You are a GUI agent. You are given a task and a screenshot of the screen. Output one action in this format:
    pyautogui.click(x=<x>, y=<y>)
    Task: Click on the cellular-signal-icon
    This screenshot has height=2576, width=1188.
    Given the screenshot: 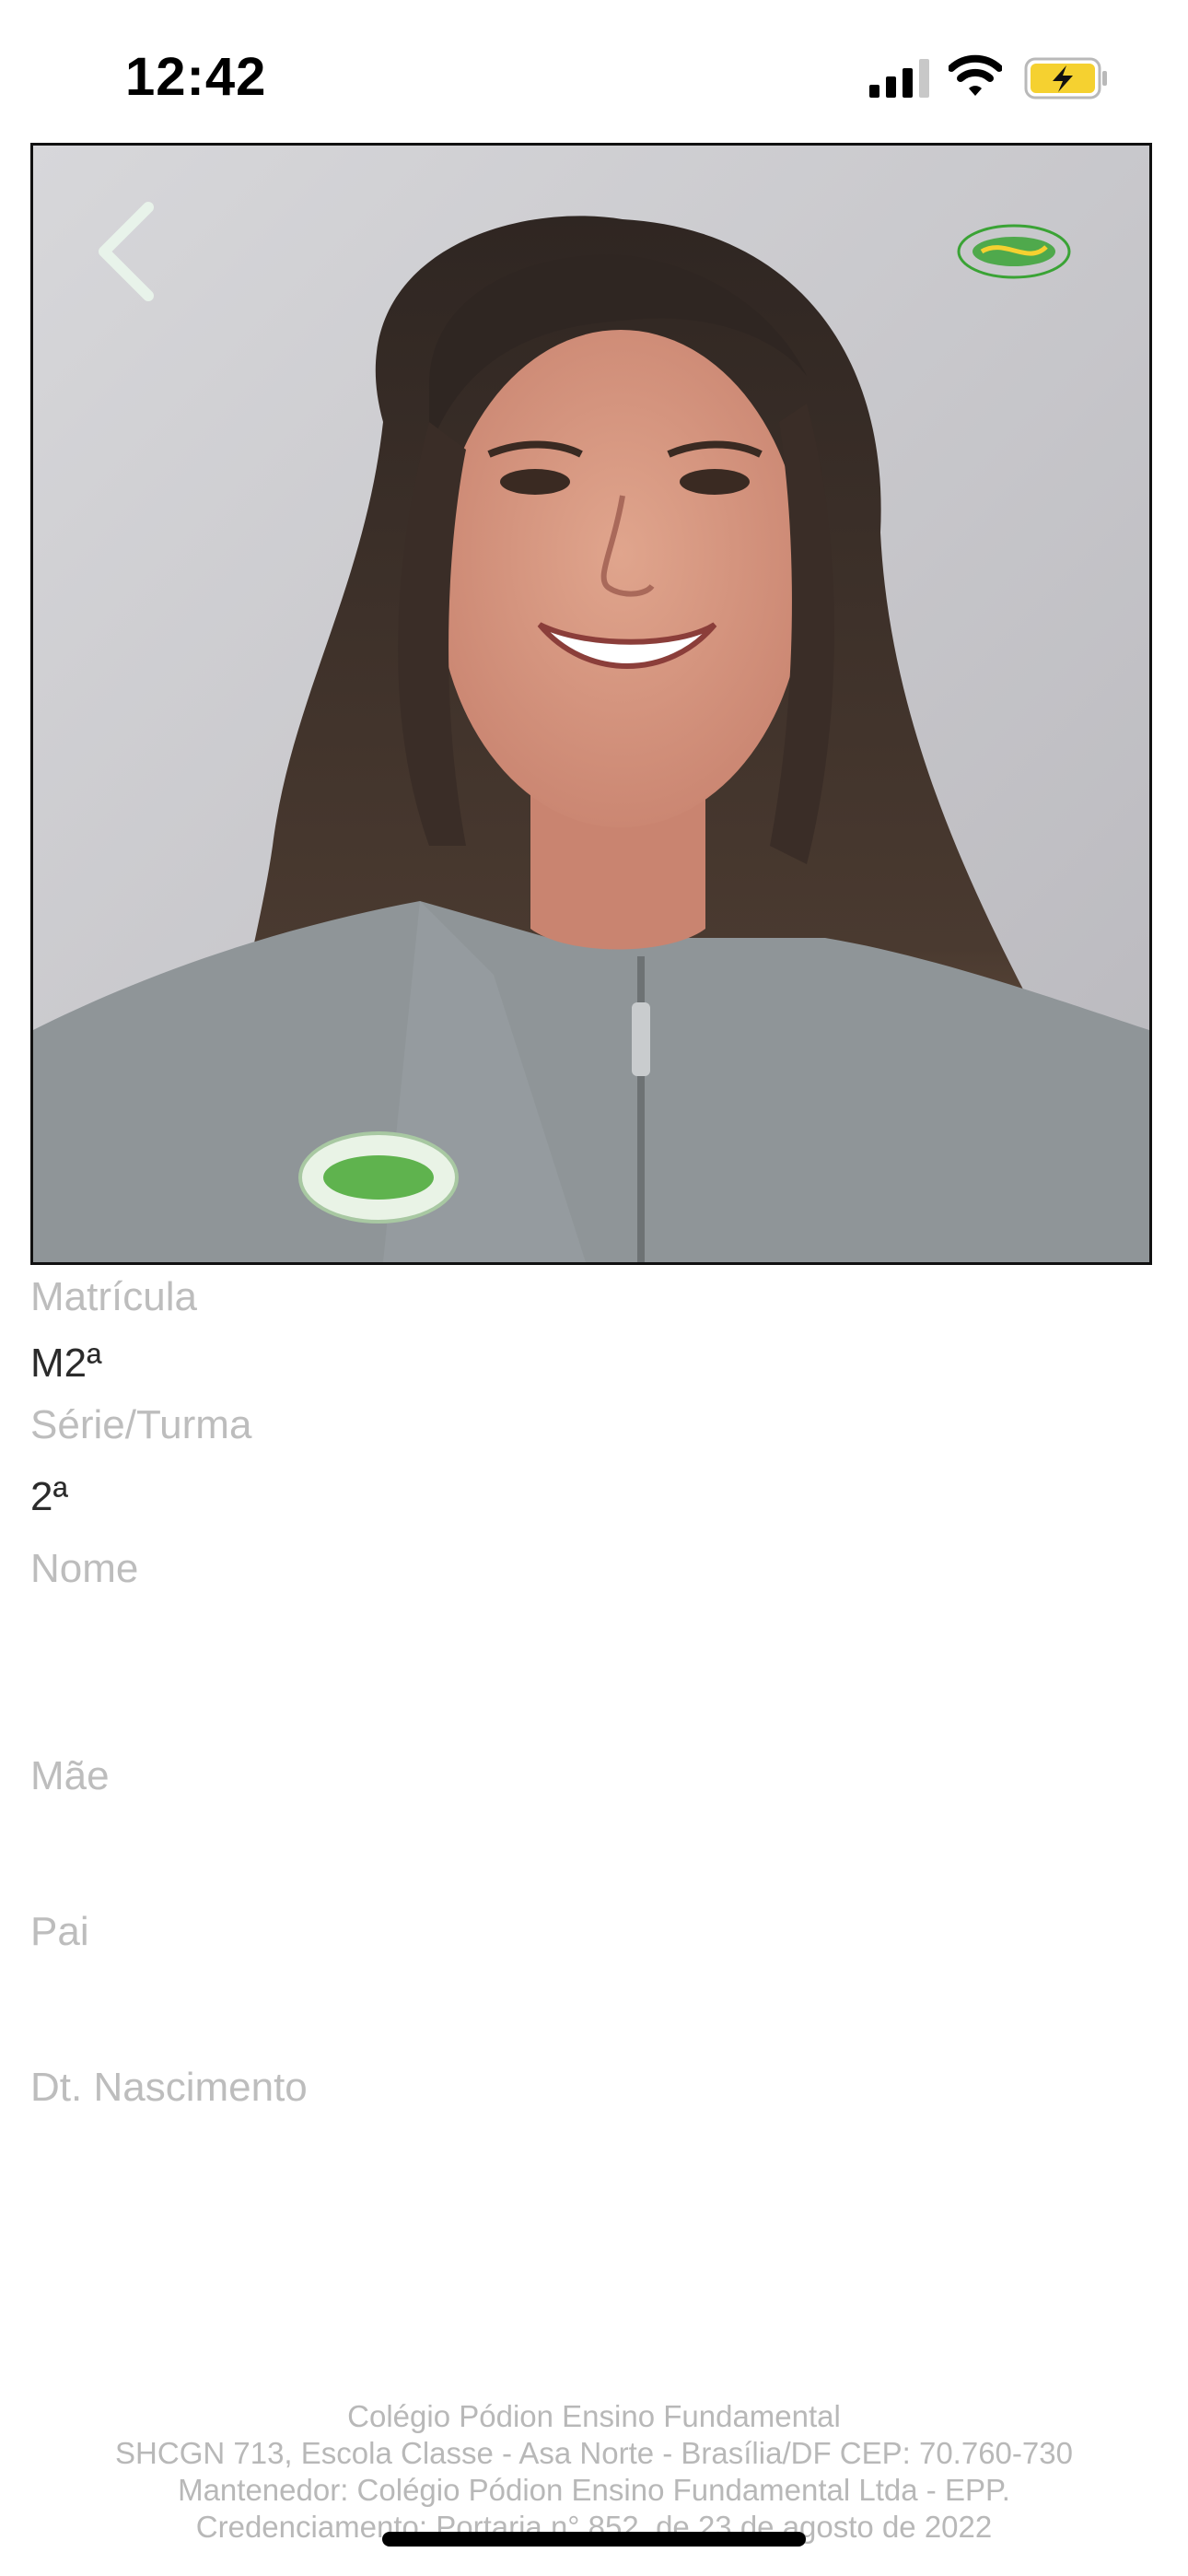 What is the action you would take?
    pyautogui.click(x=899, y=78)
    